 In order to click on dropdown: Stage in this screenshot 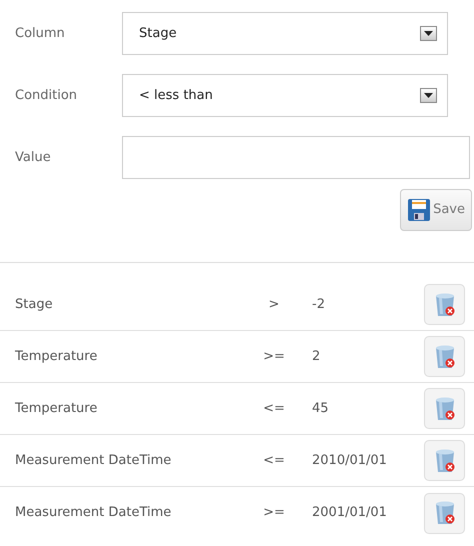, I will do `click(285, 33)`.